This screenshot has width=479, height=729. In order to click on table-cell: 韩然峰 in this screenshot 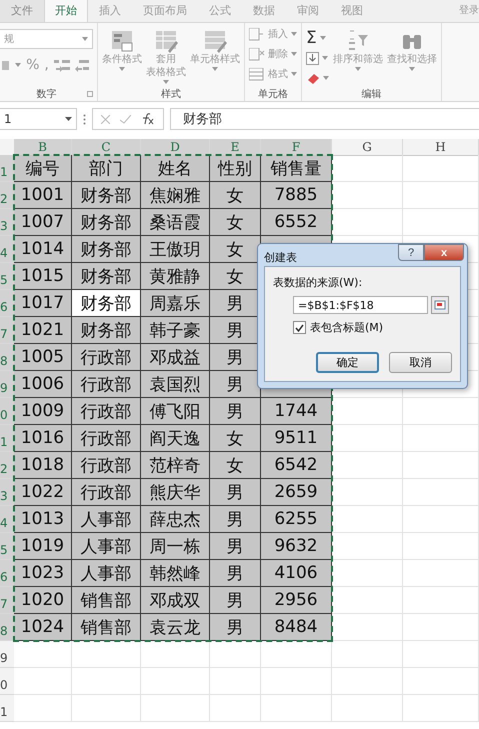, I will do `click(175, 573)`.